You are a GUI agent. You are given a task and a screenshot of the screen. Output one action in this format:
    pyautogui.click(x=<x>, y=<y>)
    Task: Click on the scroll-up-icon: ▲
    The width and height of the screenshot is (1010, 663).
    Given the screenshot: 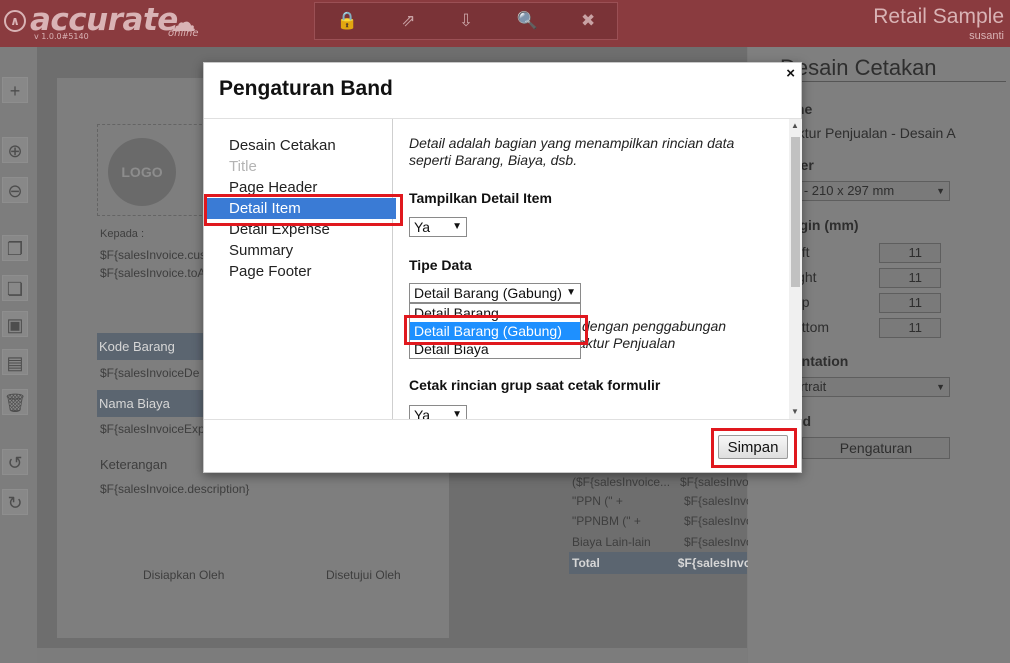 What is the action you would take?
    pyautogui.click(x=795, y=125)
    